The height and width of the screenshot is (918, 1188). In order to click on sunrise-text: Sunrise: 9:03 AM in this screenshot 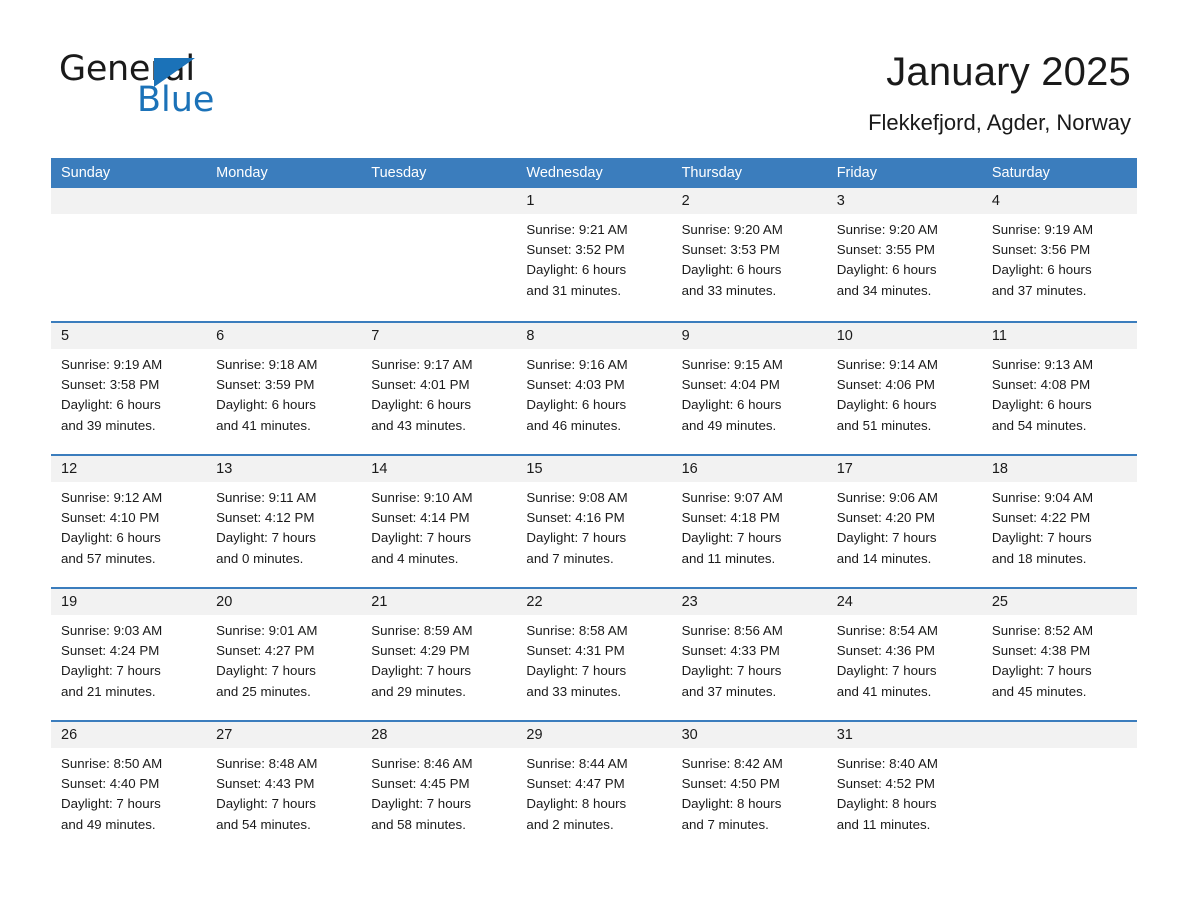, I will do `click(112, 630)`.